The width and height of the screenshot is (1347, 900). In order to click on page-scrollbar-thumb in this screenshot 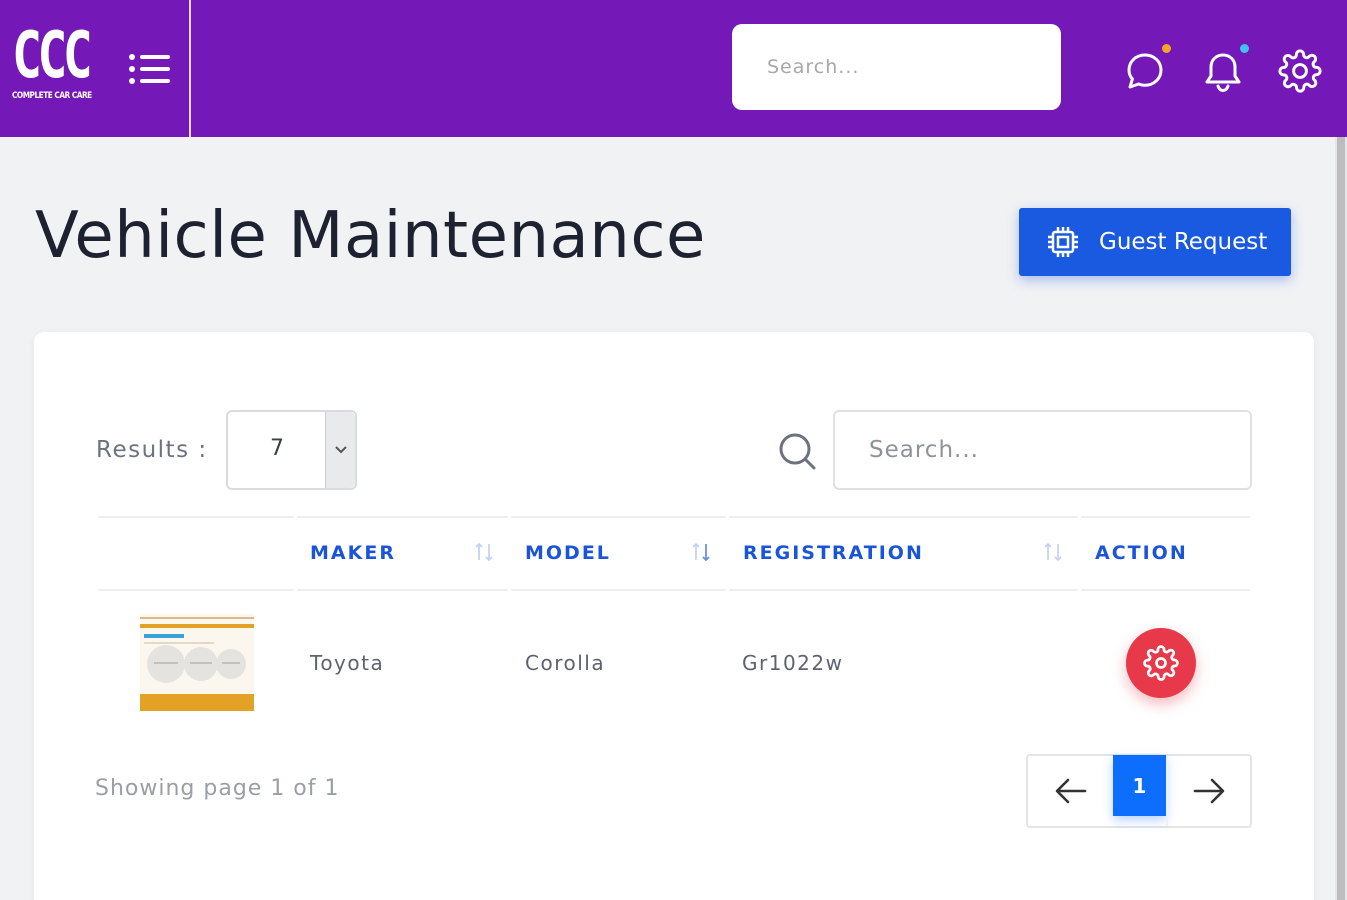, I will do `click(1341, 518)`.